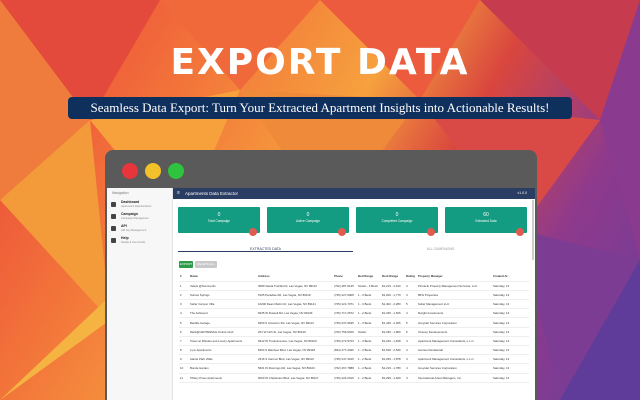 Image resolution: width=640 pixels, height=400 pixels. Describe the element at coordinates (125, 238) in the screenshot. I see `sidebar-item-label: Help` at that location.